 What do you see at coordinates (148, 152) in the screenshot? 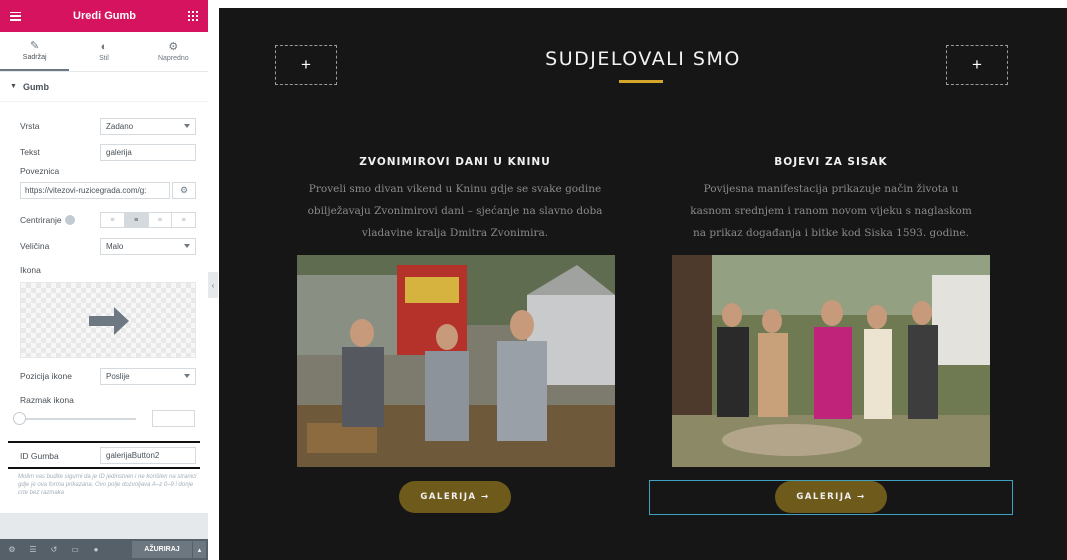
I see `tekst-input: galerija` at bounding box center [148, 152].